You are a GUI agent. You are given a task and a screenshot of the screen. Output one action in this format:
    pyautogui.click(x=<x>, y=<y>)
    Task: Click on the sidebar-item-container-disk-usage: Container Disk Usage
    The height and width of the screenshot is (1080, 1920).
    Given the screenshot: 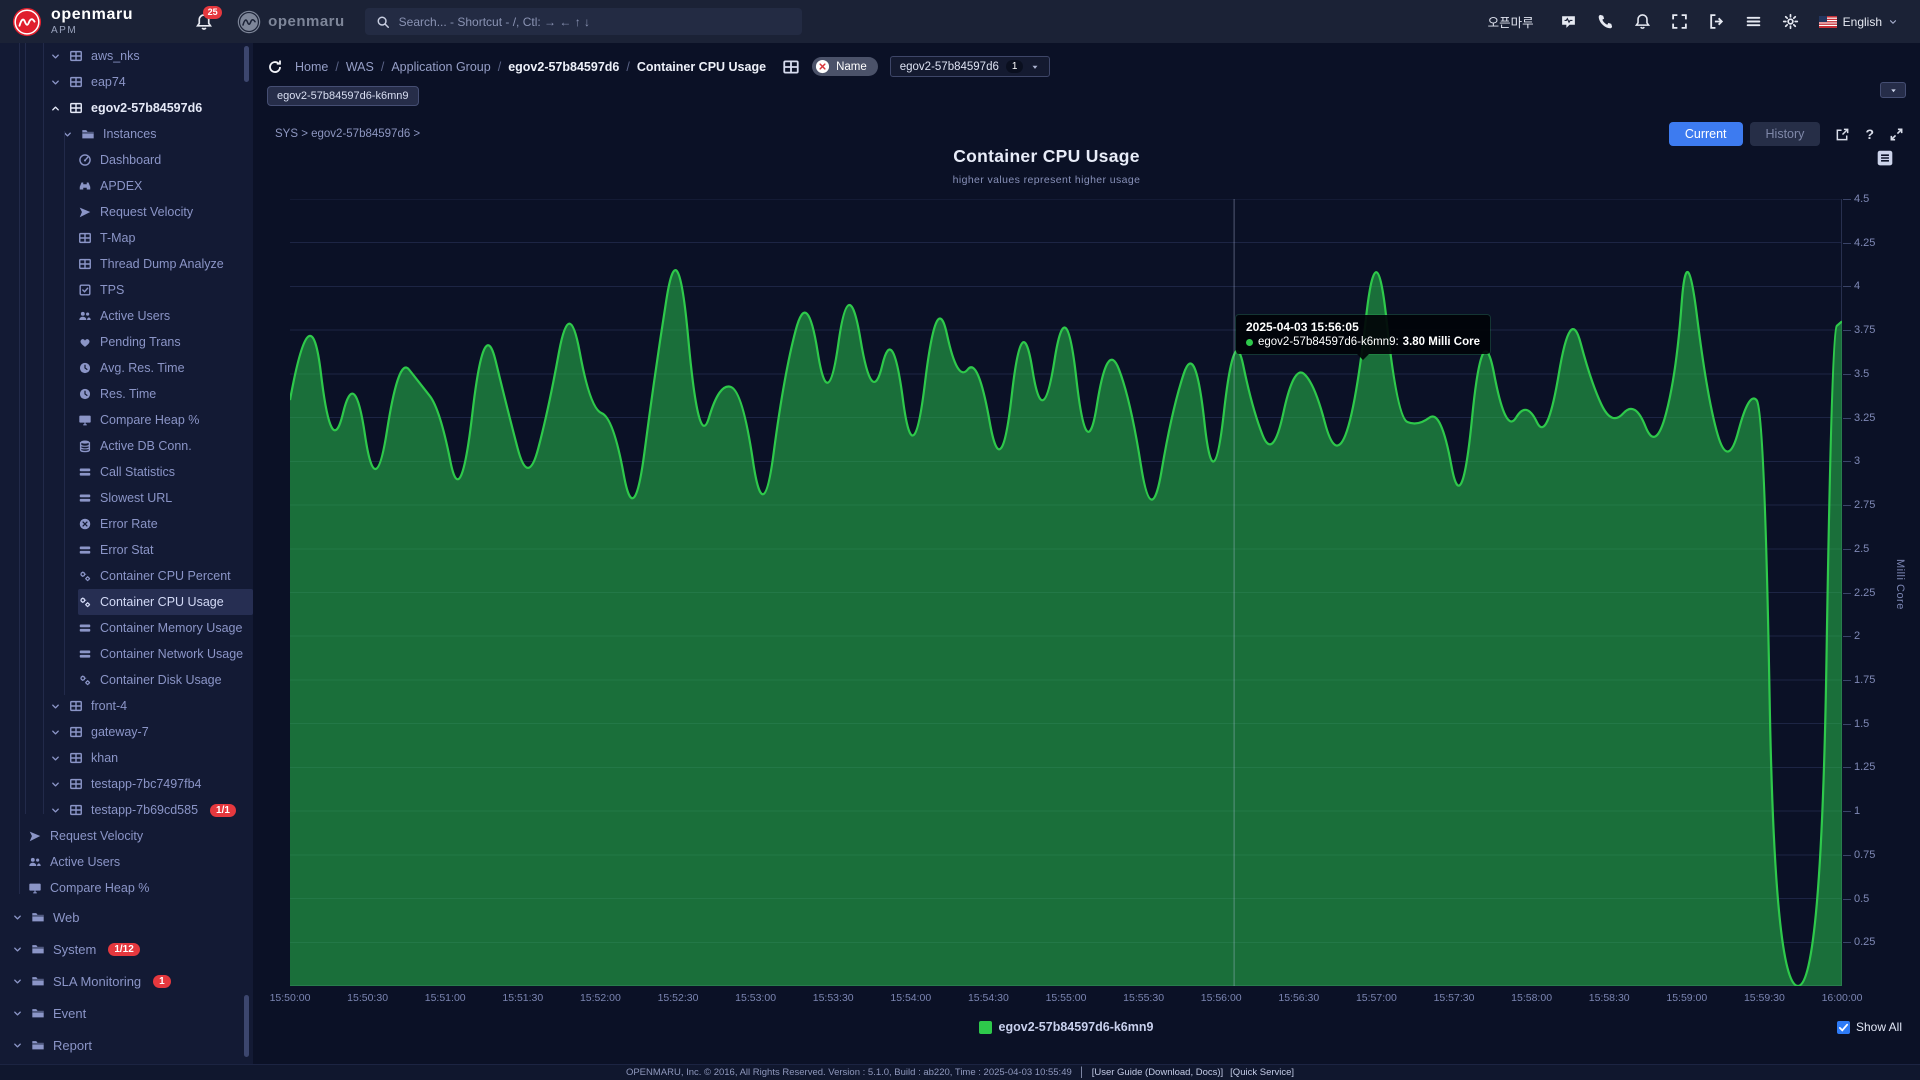 What is the action you would take?
    pyautogui.click(x=126, y=680)
    